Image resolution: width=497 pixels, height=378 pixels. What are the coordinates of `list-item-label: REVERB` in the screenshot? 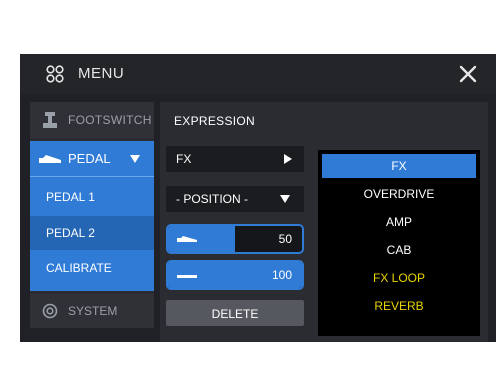 It's located at (399, 306).